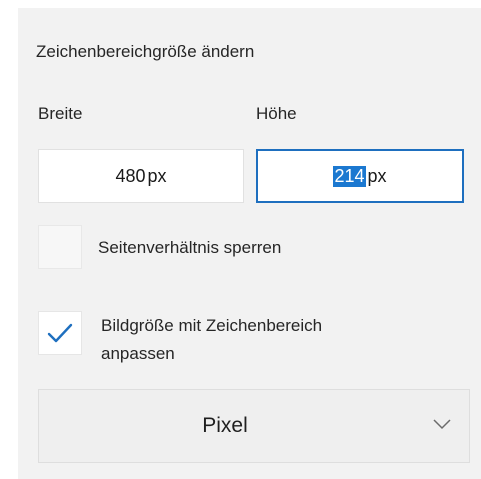  I want to click on unit-dropdown: Pixel, so click(254, 426).